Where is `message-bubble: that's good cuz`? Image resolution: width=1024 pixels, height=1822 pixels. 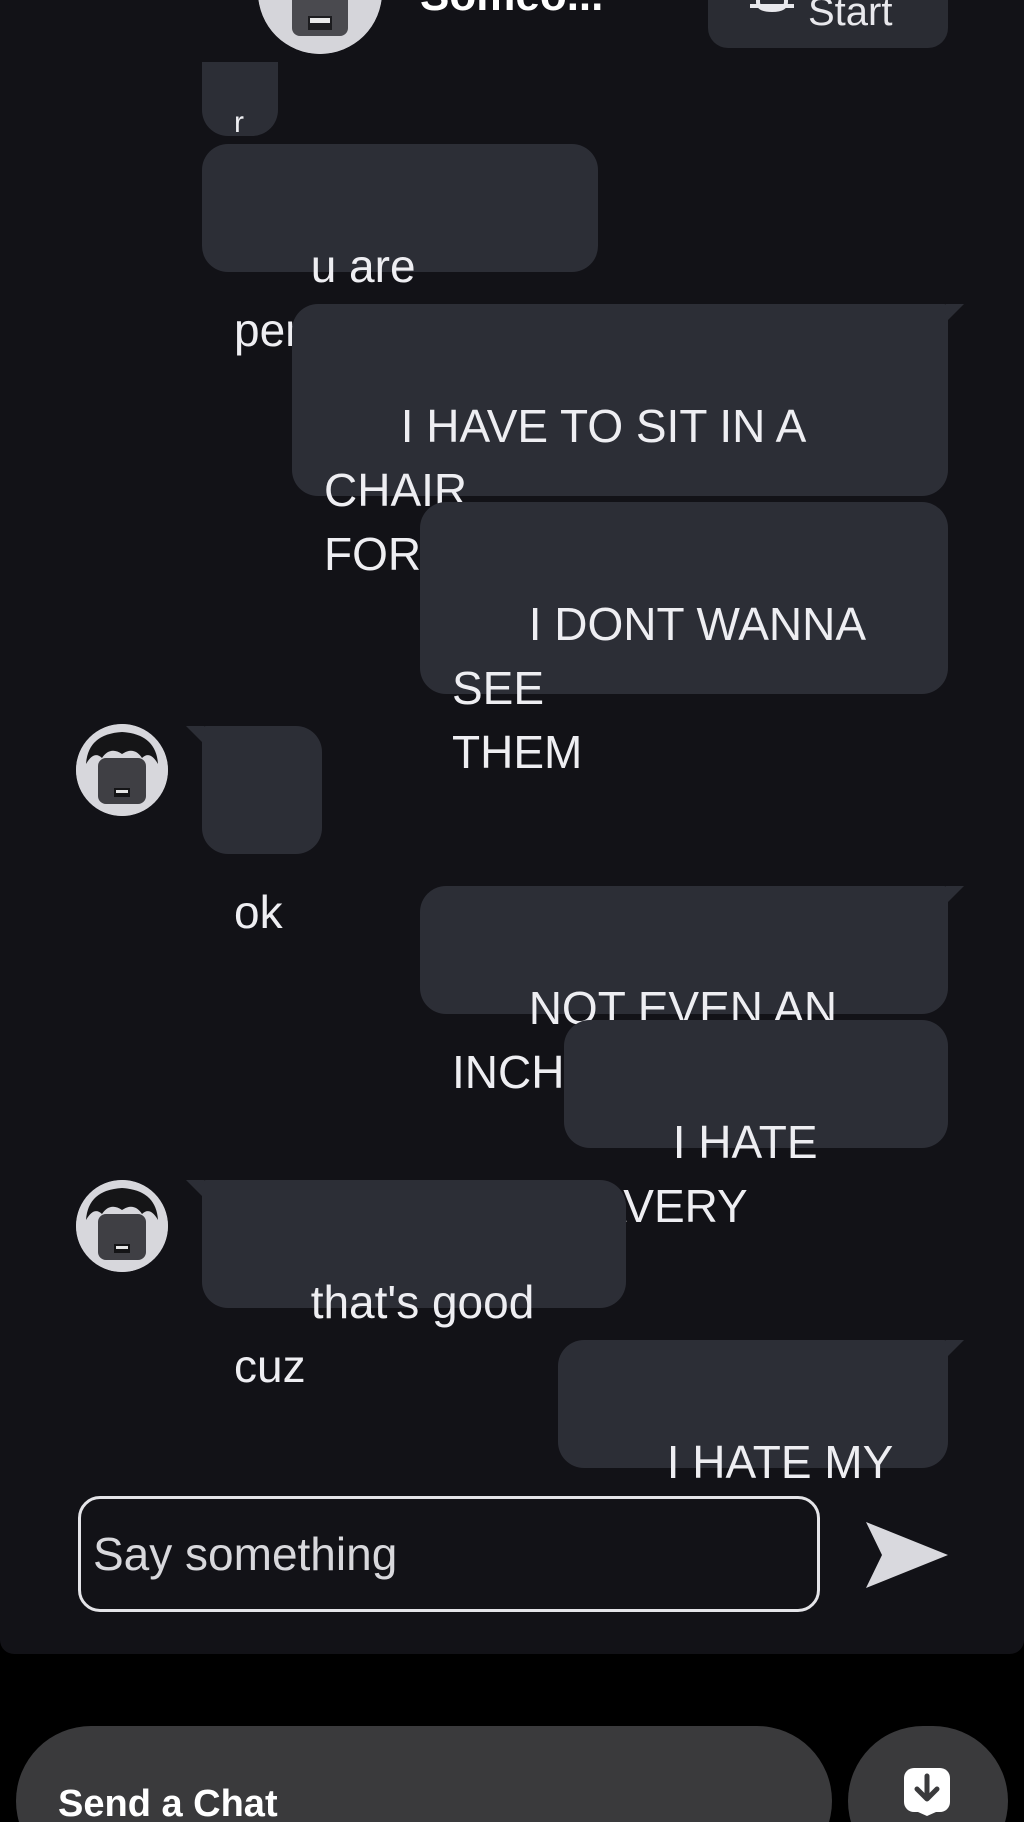
message-bubble: that's good cuz is located at coordinates (414, 1286).